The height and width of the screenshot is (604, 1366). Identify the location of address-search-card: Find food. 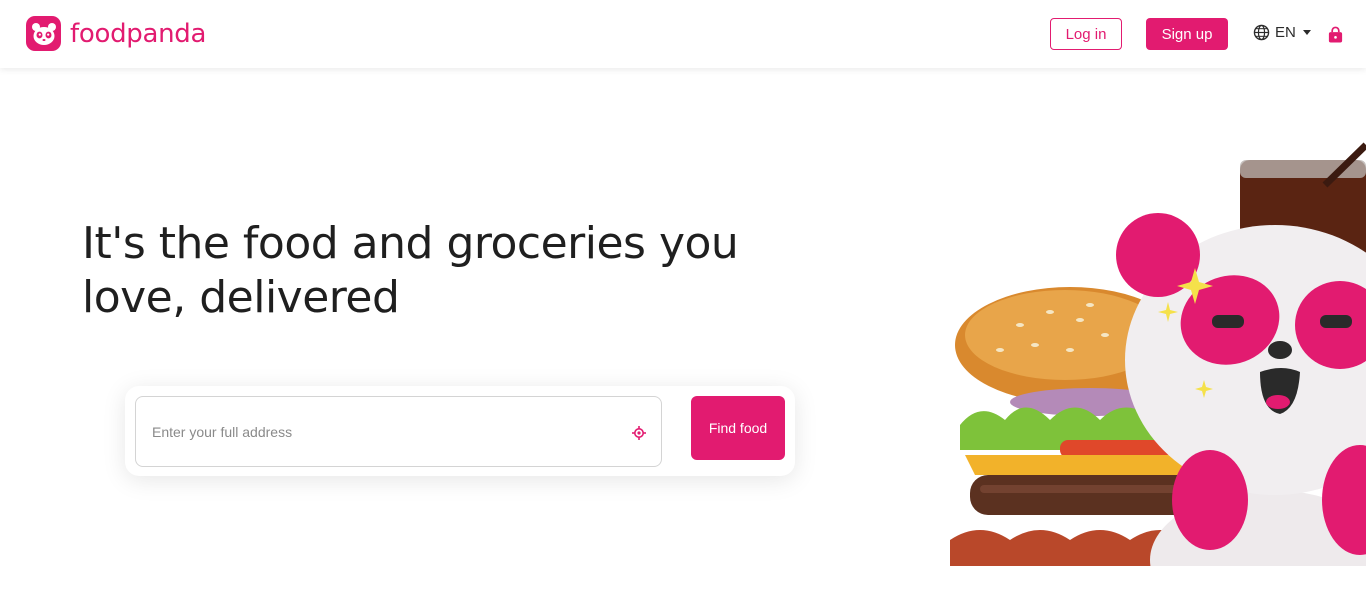
(460, 431).